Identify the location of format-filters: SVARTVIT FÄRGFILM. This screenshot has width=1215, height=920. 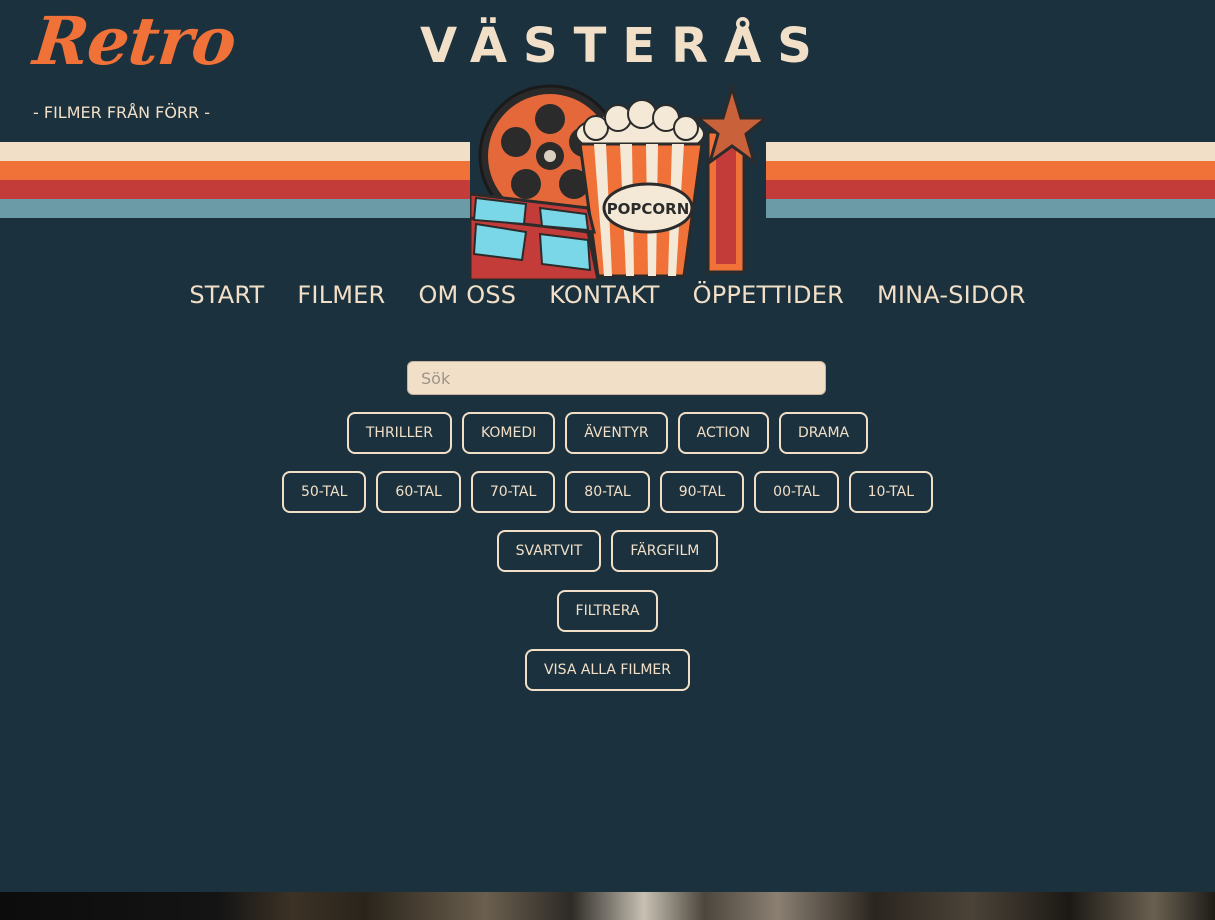
(607, 551).